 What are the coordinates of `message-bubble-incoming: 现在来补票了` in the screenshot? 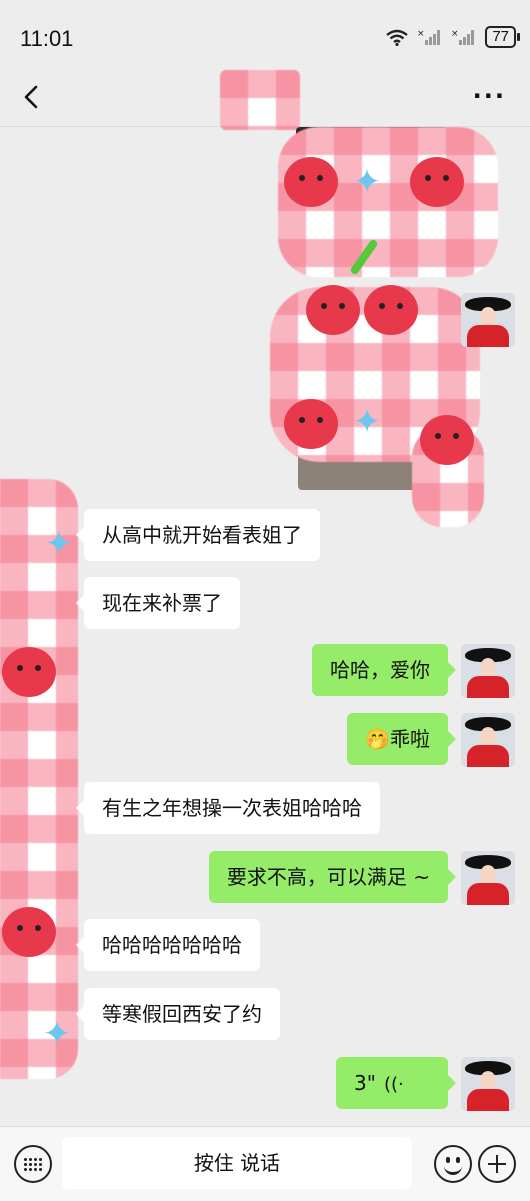 It's located at (158, 603).